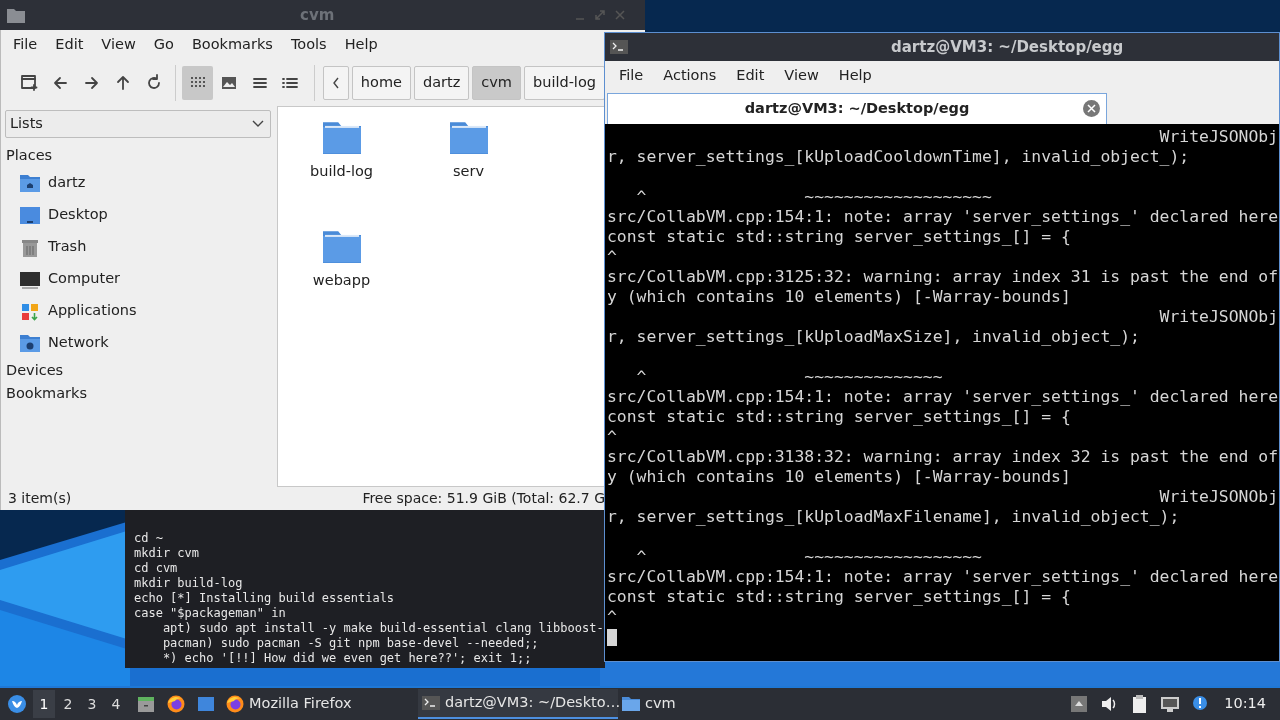 This screenshot has width=1280, height=720. Describe the element at coordinates (68, 704) in the screenshot. I see `workspace-button: 2` at that location.